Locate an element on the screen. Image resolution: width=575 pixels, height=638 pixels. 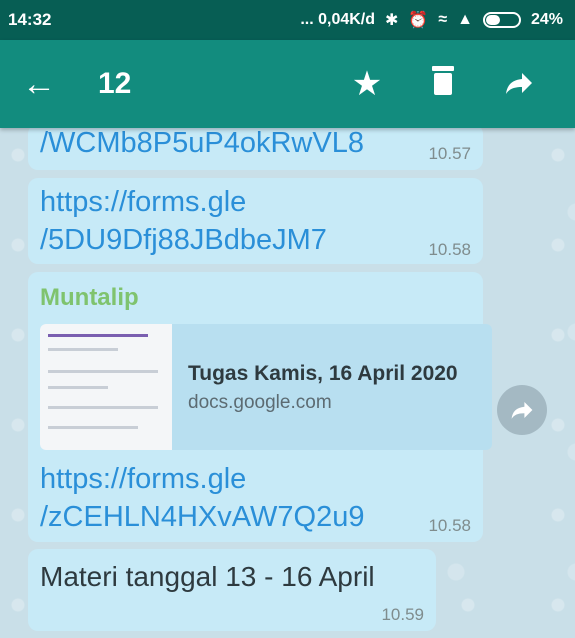
preview-thumbnail is located at coordinates (106, 387).